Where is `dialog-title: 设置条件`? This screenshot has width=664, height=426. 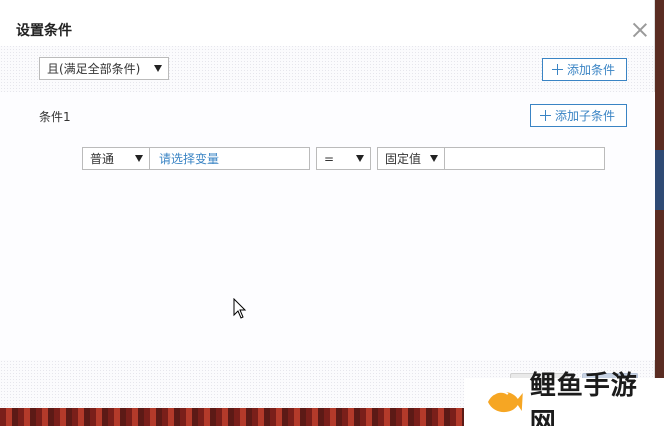 dialog-title: 设置条件 is located at coordinates (44, 31).